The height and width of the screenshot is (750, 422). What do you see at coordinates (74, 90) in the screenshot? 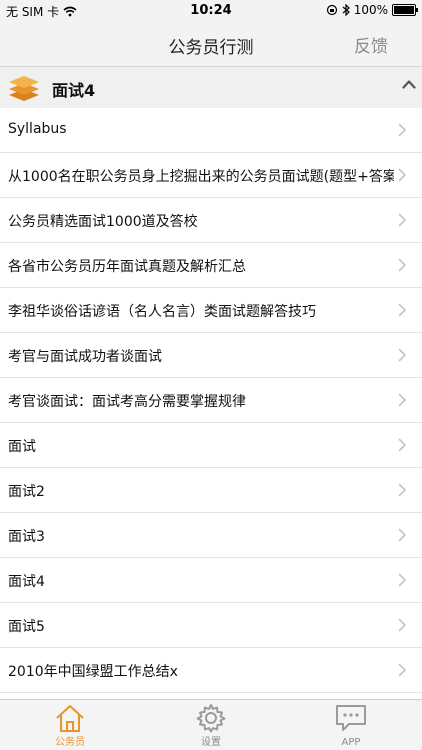
I see `section-title: 面试4` at bounding box center [74, 90].